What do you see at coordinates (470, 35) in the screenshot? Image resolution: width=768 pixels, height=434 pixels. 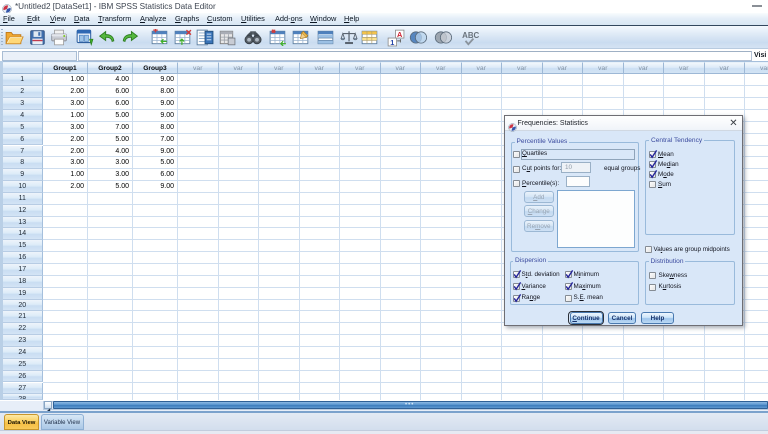 I see `svg-text: ABC` at bounding box center [470, 35].